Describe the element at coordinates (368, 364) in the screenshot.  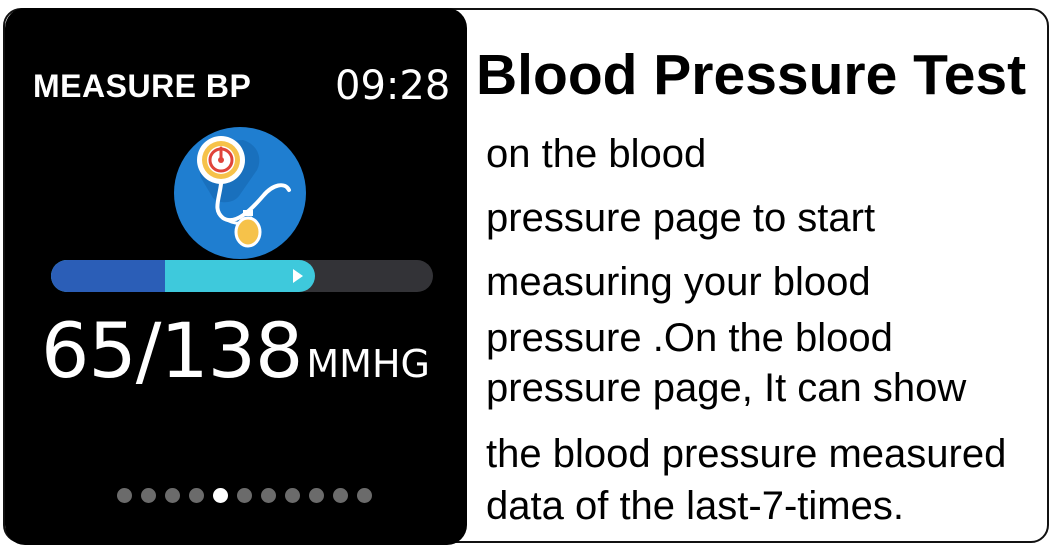
I see `reading-unit: MMHG` at that location.